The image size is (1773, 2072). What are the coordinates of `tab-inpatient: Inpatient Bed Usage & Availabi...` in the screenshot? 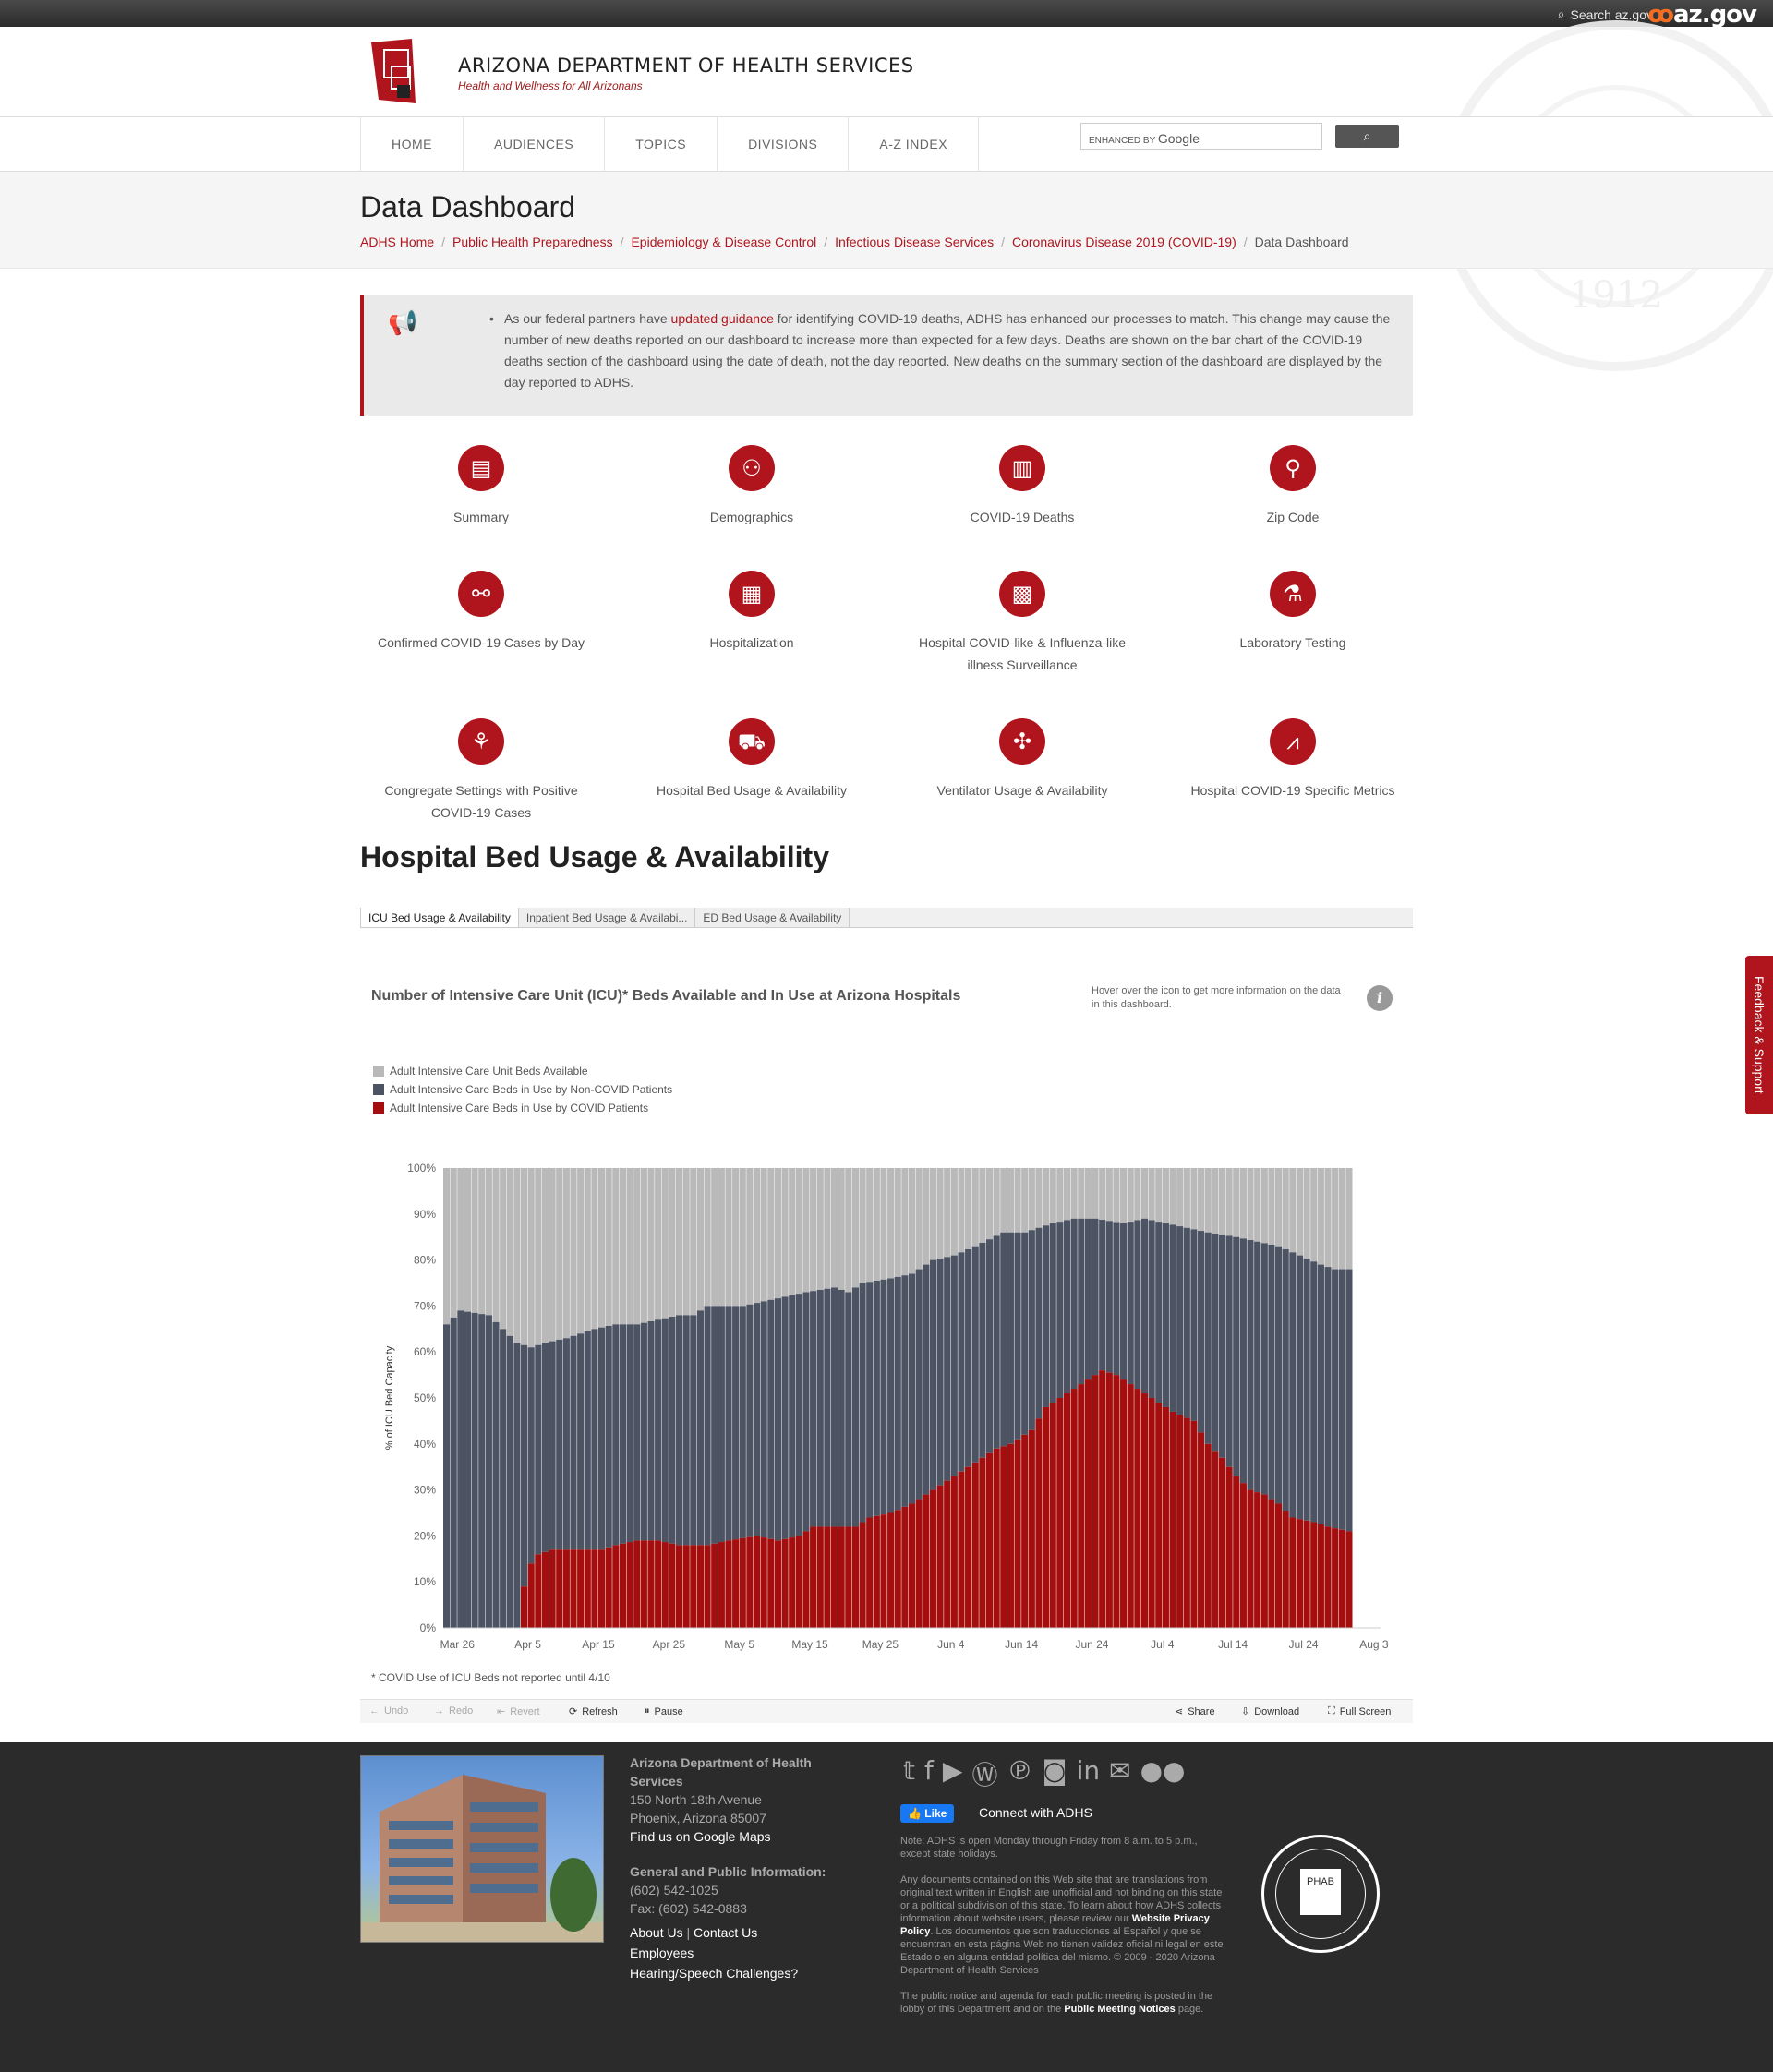 It's located at (607, 917).